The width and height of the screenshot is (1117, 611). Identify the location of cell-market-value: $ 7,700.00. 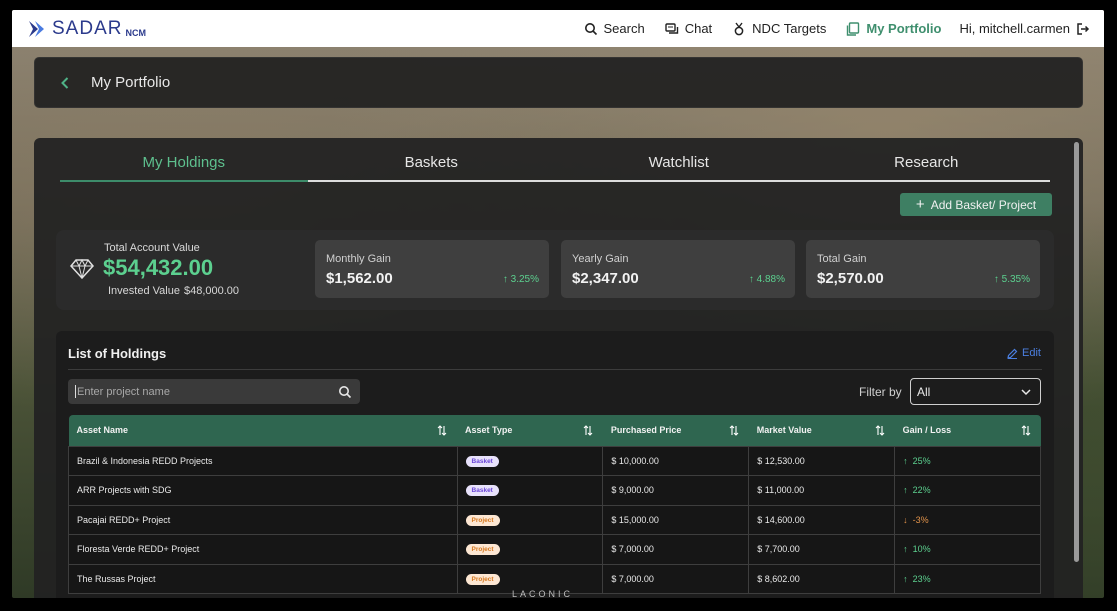
(822, 549).